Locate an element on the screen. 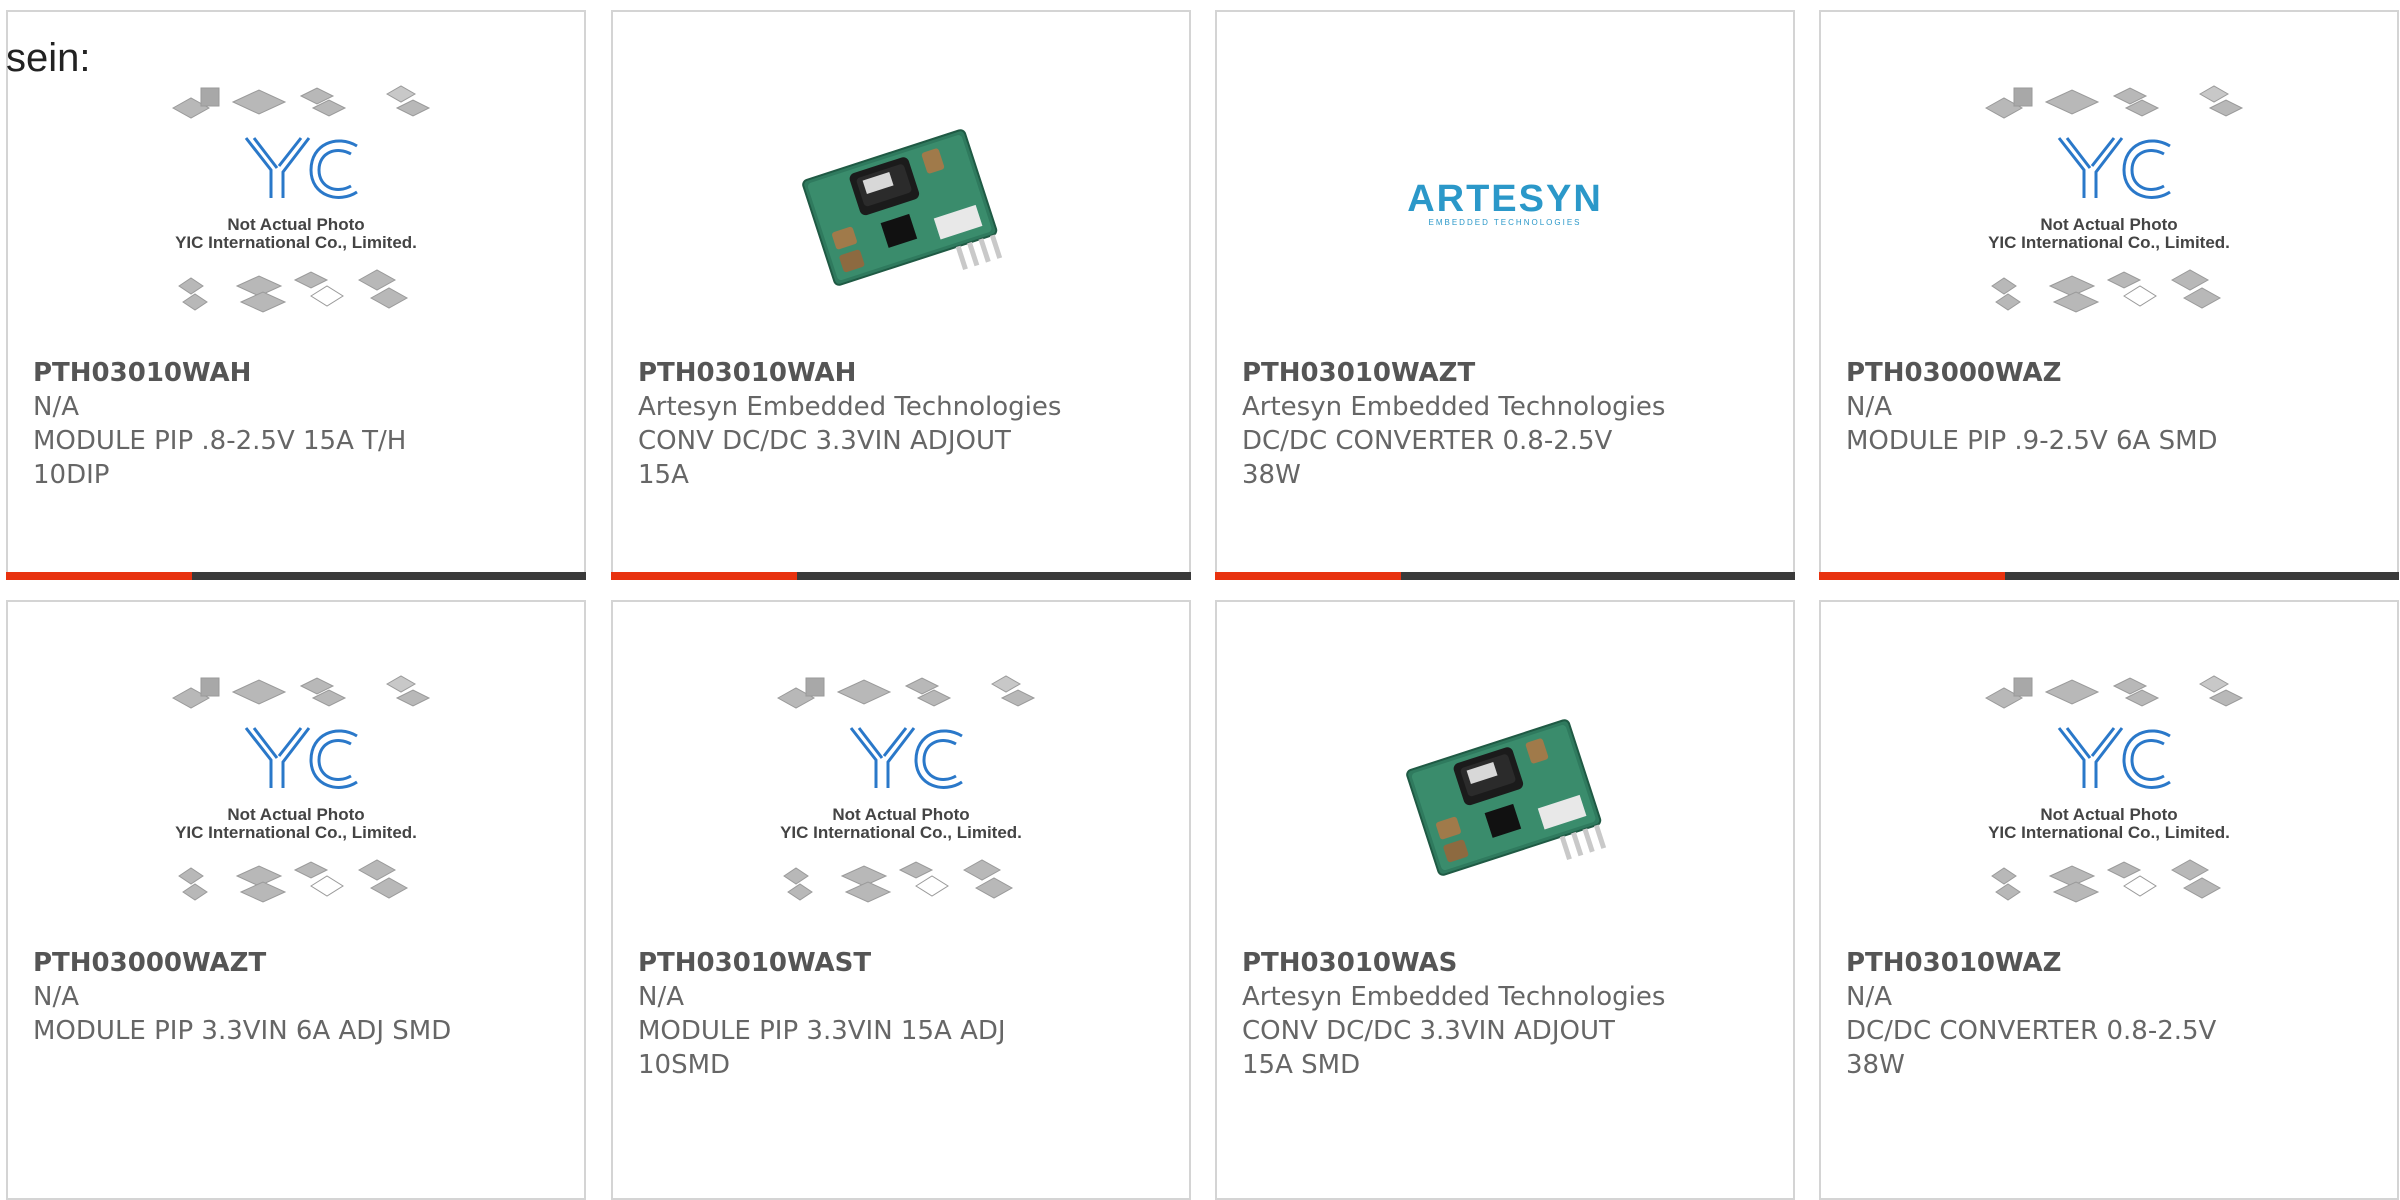 This screenshot has height=1200, width=2400. product-description: MODULE PIP 3.3VIN 6A ADJ SMD is located at coordinates (242, 1031).